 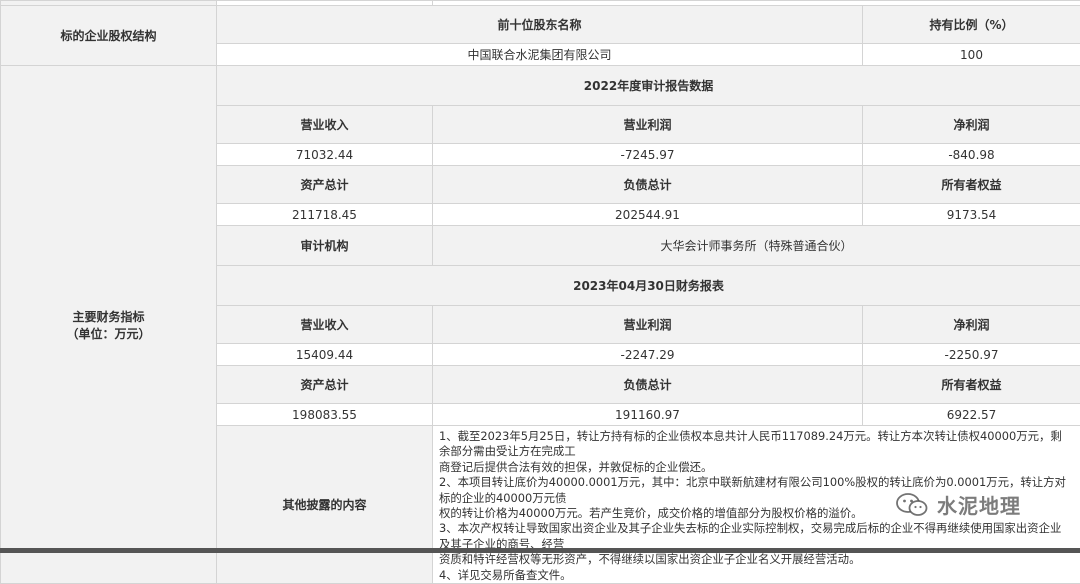 I want to click on net-profit-2022: -840.98, so click(x=971, y=155).